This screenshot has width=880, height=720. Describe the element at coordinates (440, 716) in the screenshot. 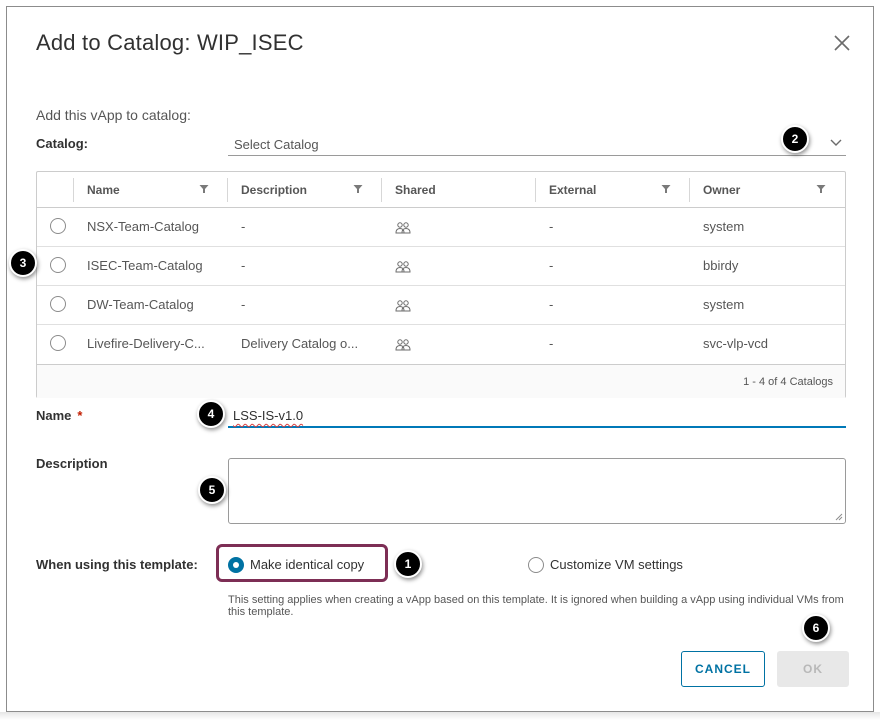

I see `dialog-shadow` at that location.